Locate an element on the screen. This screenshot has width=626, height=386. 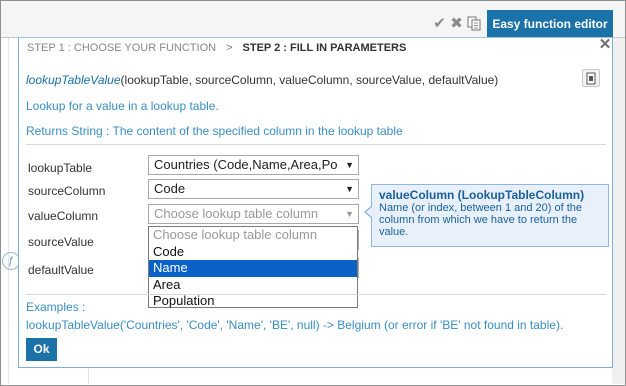
background-divider is located at coordinates (8, 211).